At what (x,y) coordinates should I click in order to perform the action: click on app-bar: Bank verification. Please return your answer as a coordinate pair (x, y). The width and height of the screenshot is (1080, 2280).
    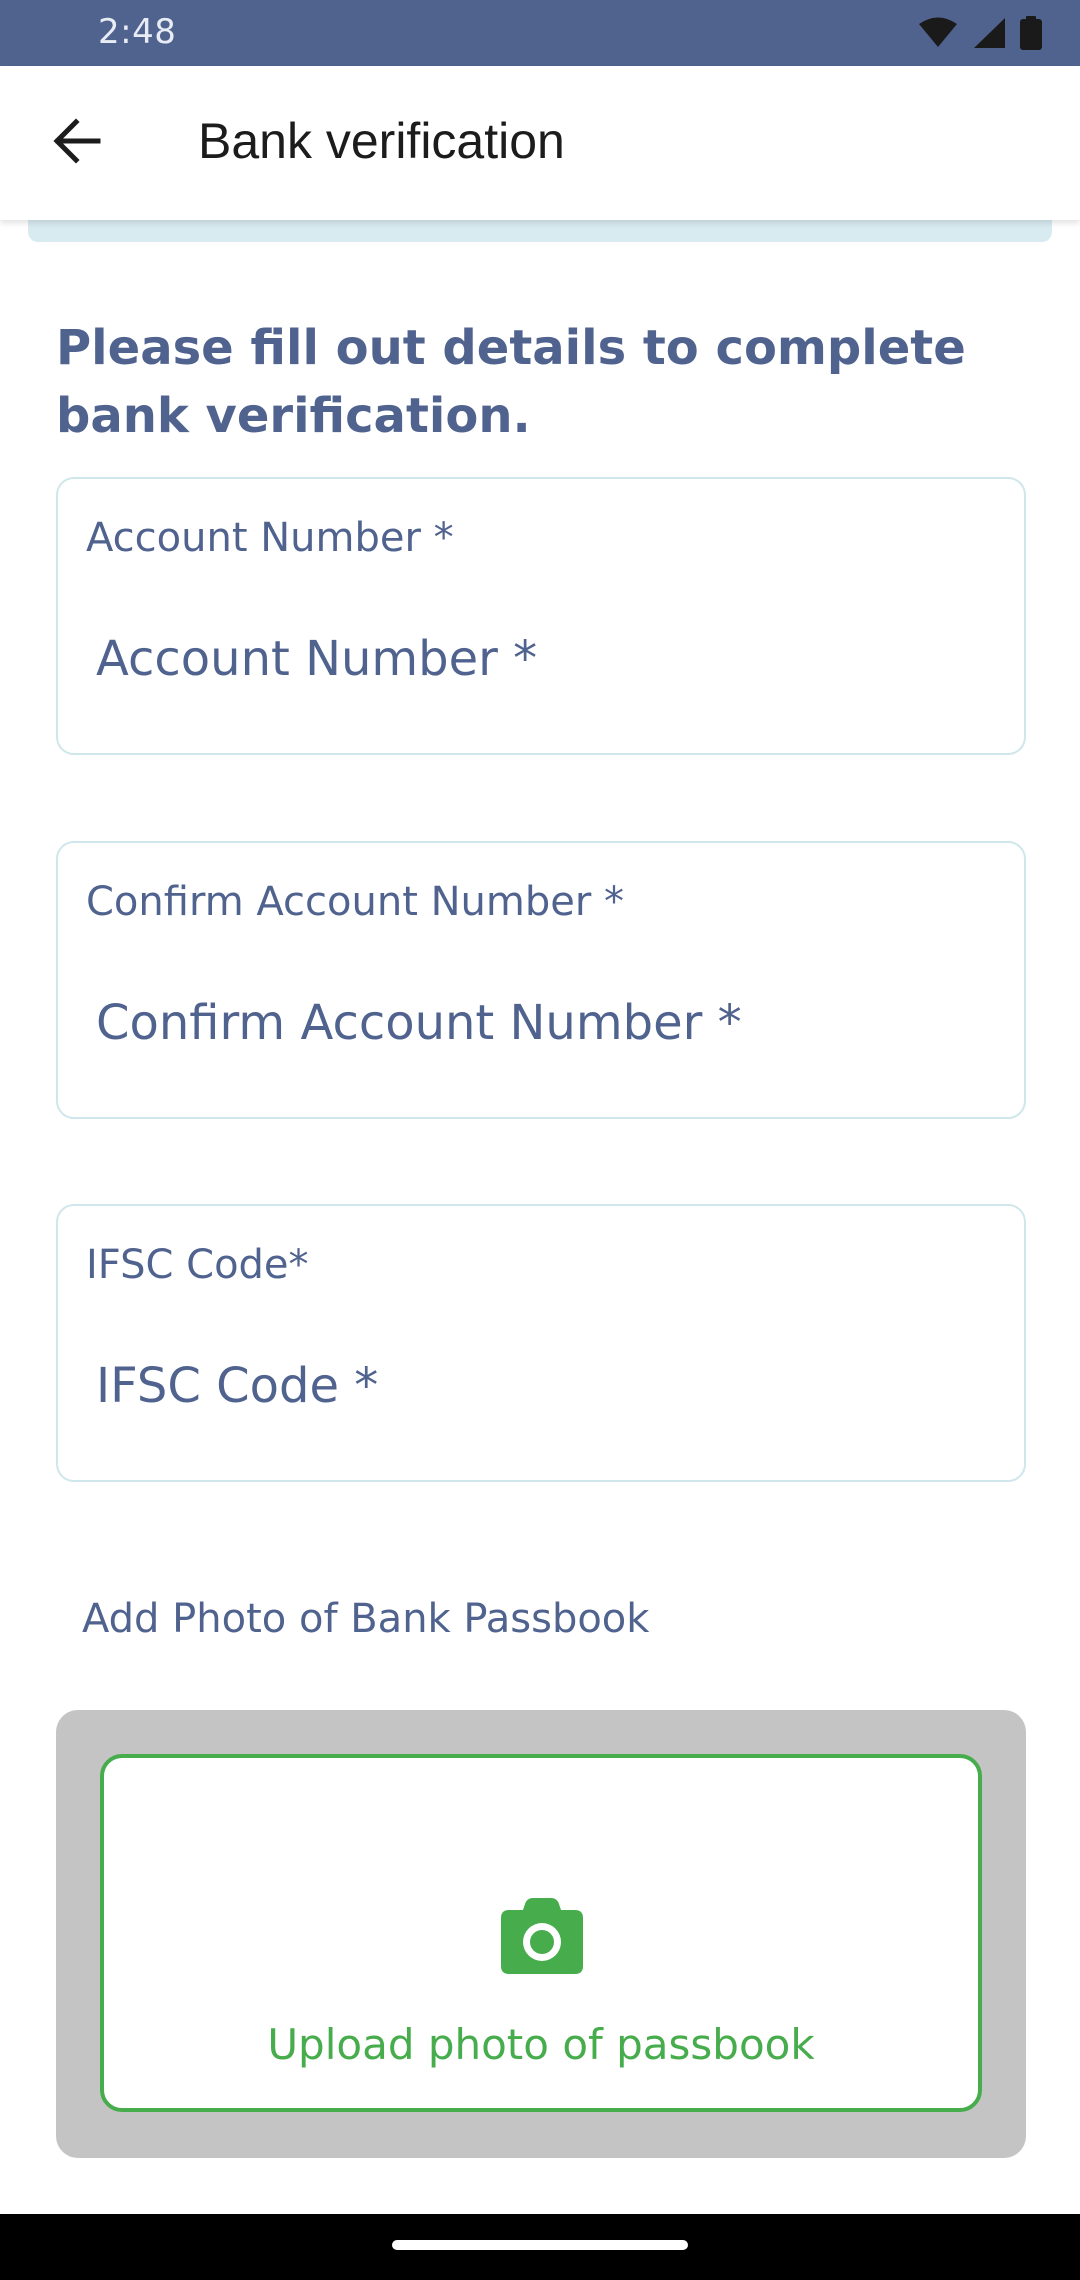
    Looking at the image, I should click on (540, 143).